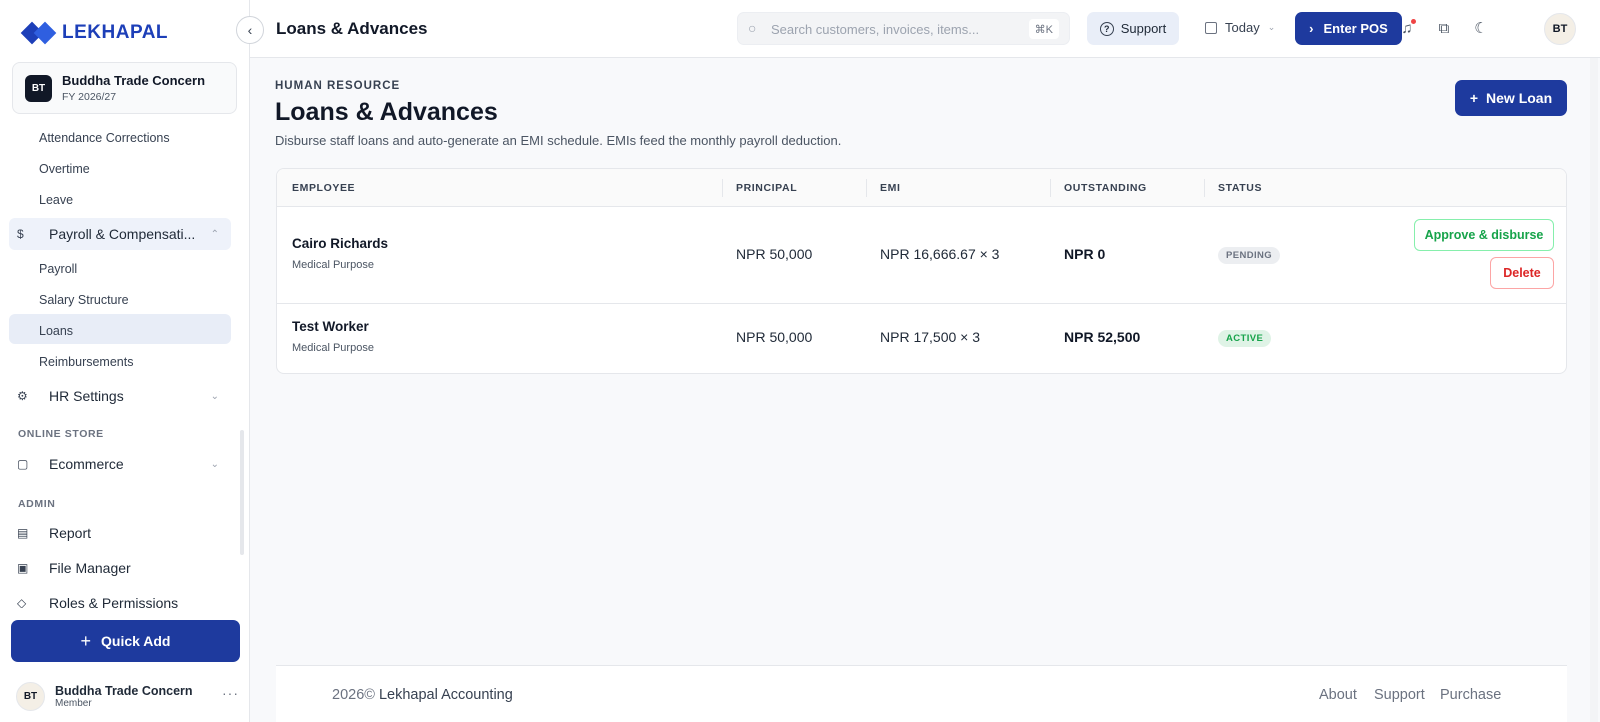  What do you see at coordinates (1105, 188) in the screenshot?
I see `column-header-outstanding: OUTSTANDING` at bounding box center [1105, 188].